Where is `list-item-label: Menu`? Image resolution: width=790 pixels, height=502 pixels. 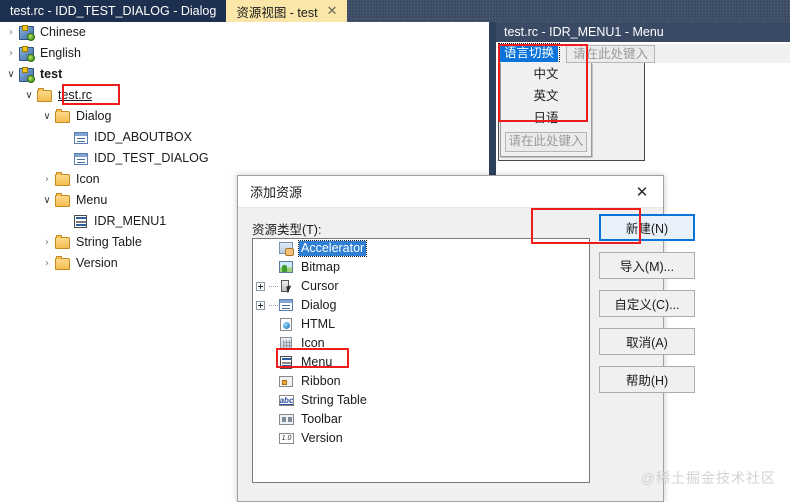 list-item-label: Menu is located at coordinates (317, 362).